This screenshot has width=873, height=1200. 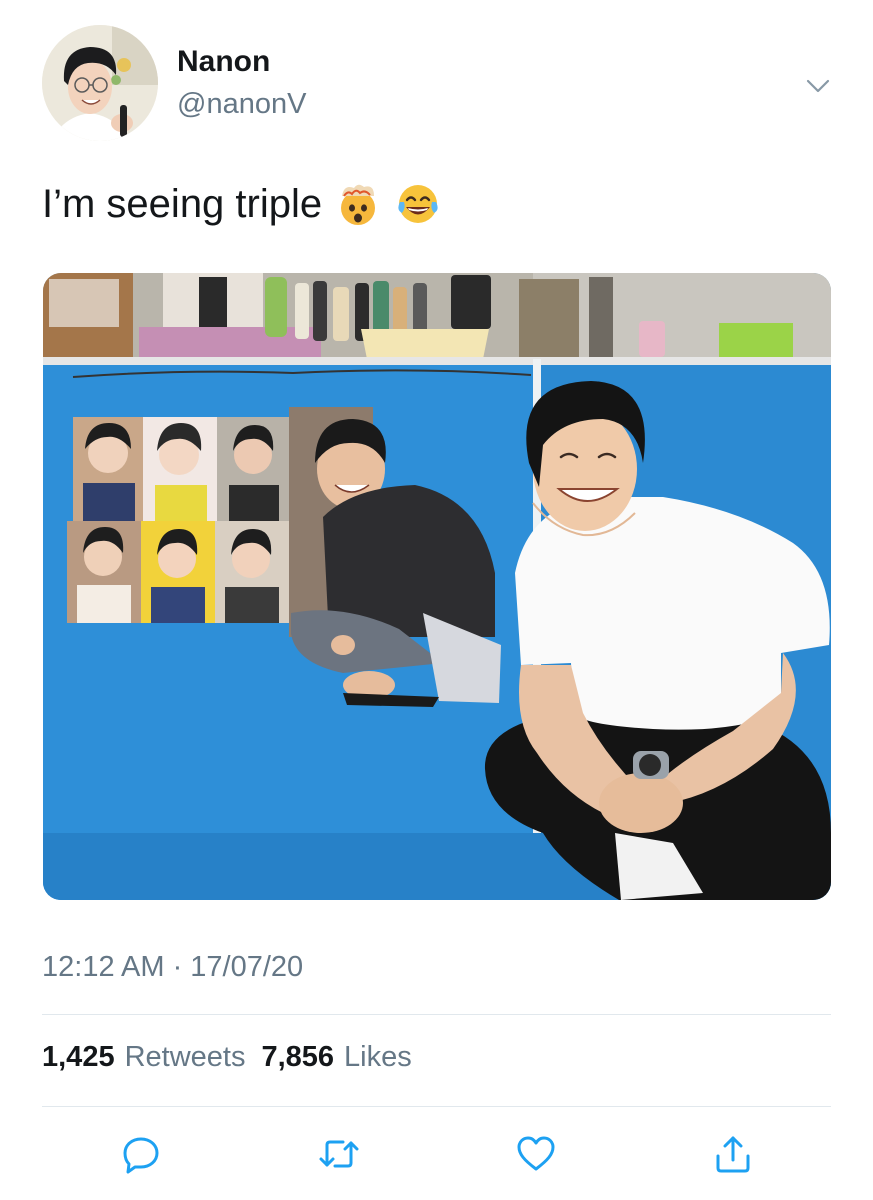 What do you see at coordinates (336, 1057) in the screenshot?
I see `likes-stat: 7,856 Likes` at bounding box center [336, 1057].